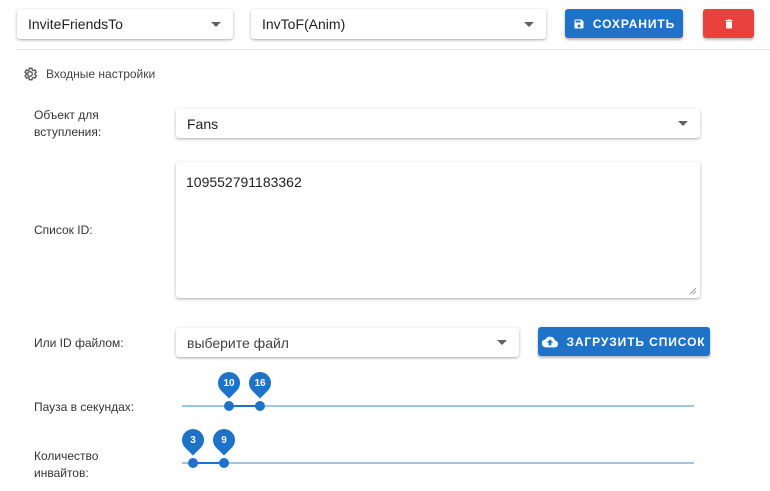  I want to click on target-select-value: Fans, so click(203, 123).